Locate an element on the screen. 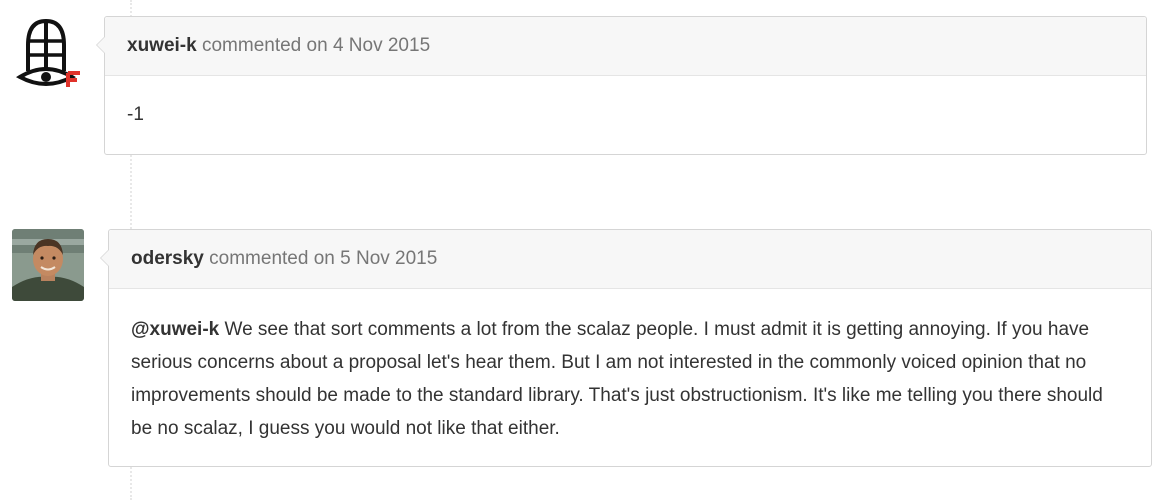 Image resolution: width=1163 pixels, height=500 pixels. user-photo-avatar is located at coordinates (48, 265).